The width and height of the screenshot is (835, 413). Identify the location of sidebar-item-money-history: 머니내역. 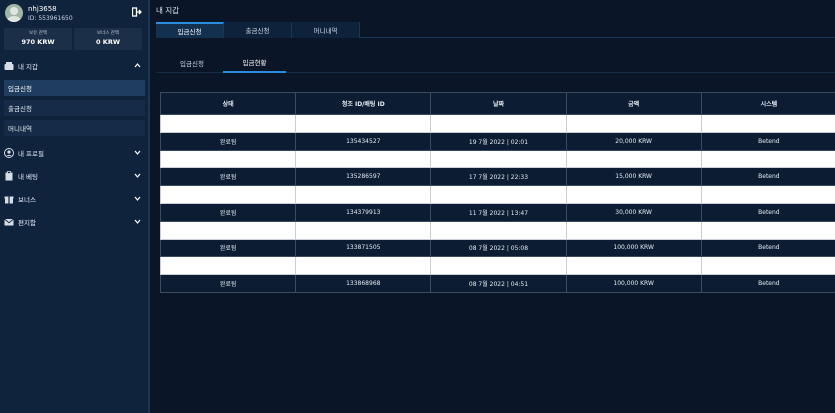
(74, 128).